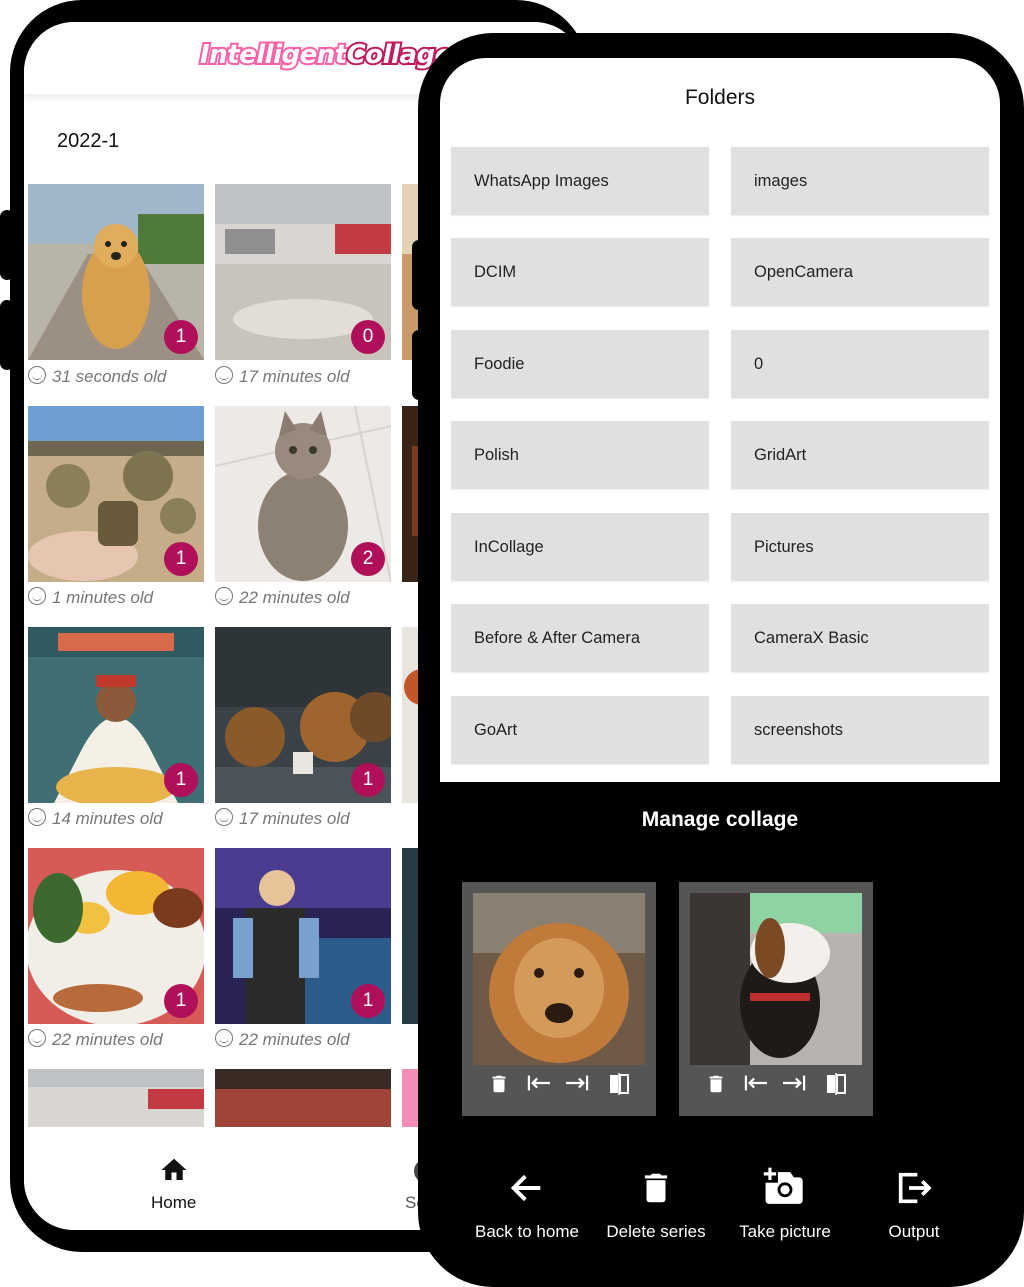 The width and height of the screenshot is (1024, 1287). Describe the element at coordinates (116, 936) in the screenshot. I see `photo-tile-breakfast: 1` at that location.